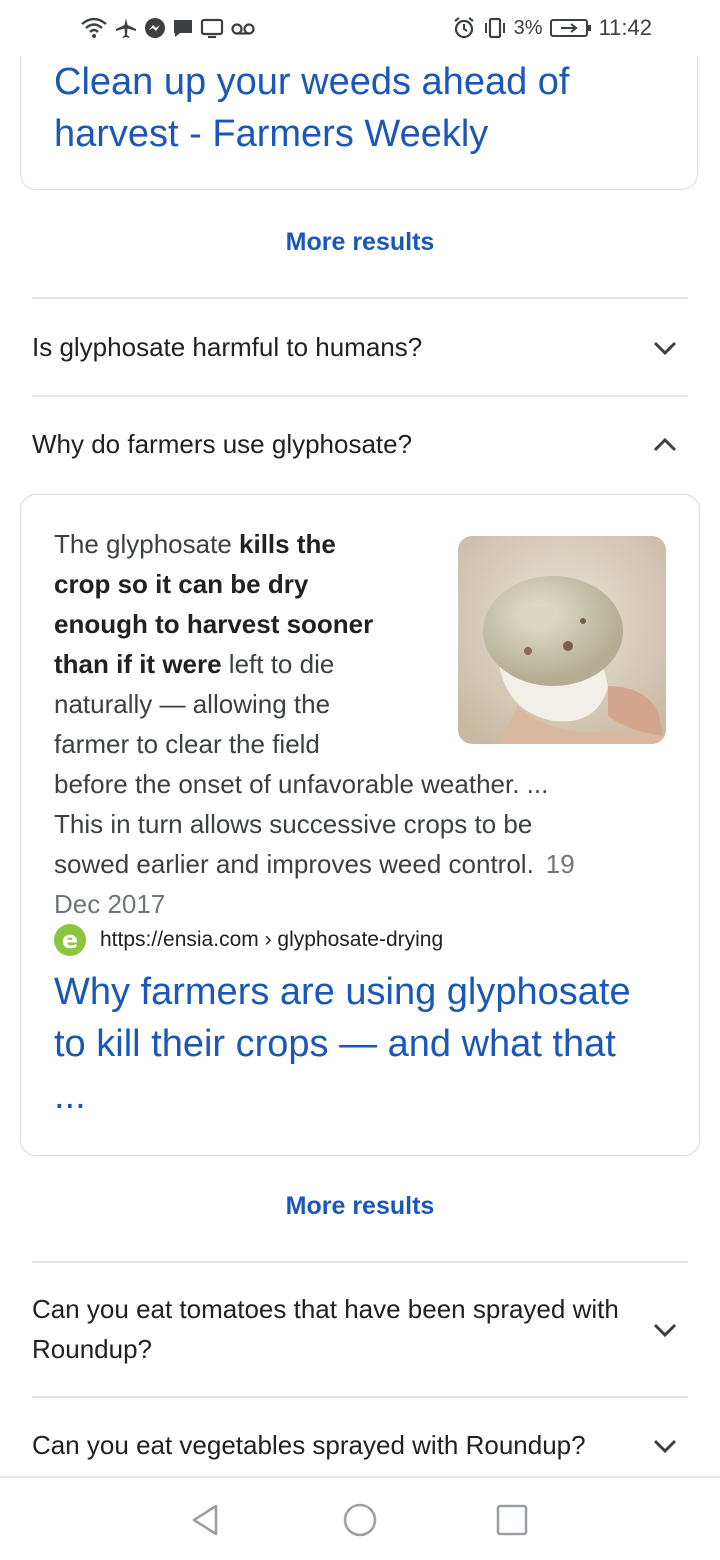 The image size is (720, 1560). Describe the element at coordinates (570, 28) in the screenshot. I see `battery-icon` at that location.